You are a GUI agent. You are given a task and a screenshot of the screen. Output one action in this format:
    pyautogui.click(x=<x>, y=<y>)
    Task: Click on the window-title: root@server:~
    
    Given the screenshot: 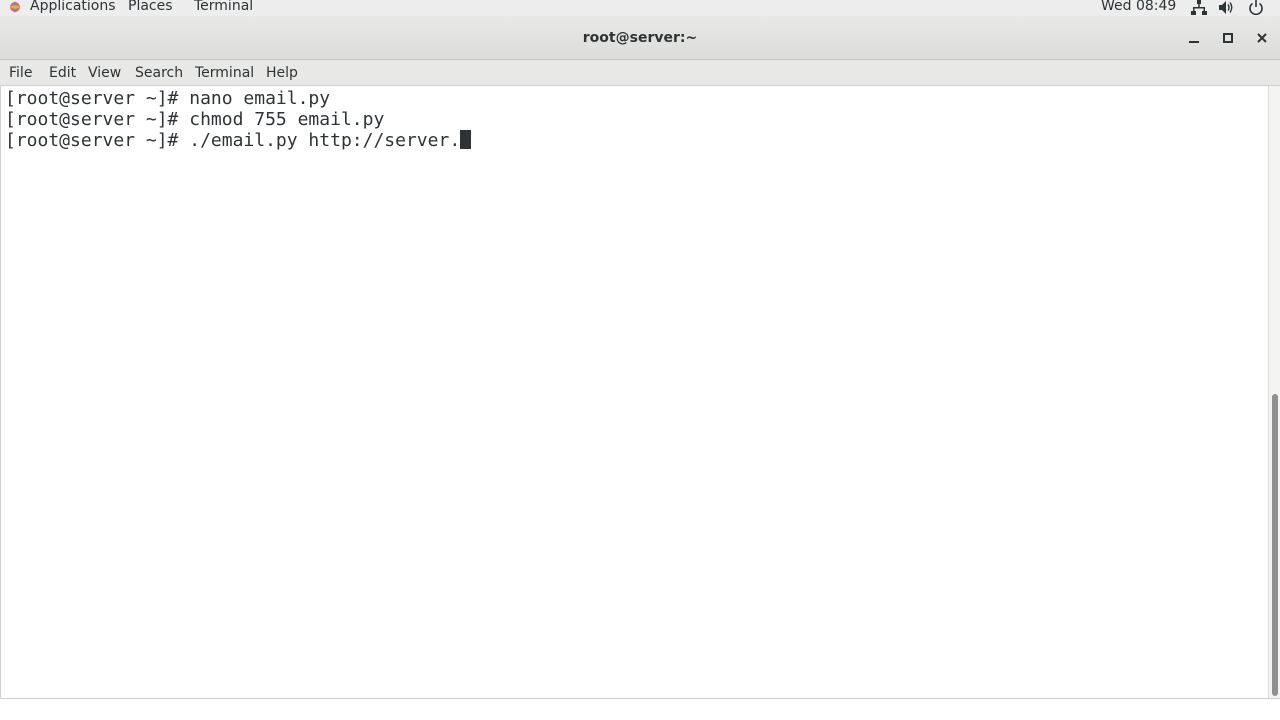 What is the action you would take?
    pyautogui.click(x=640, y=38)
    